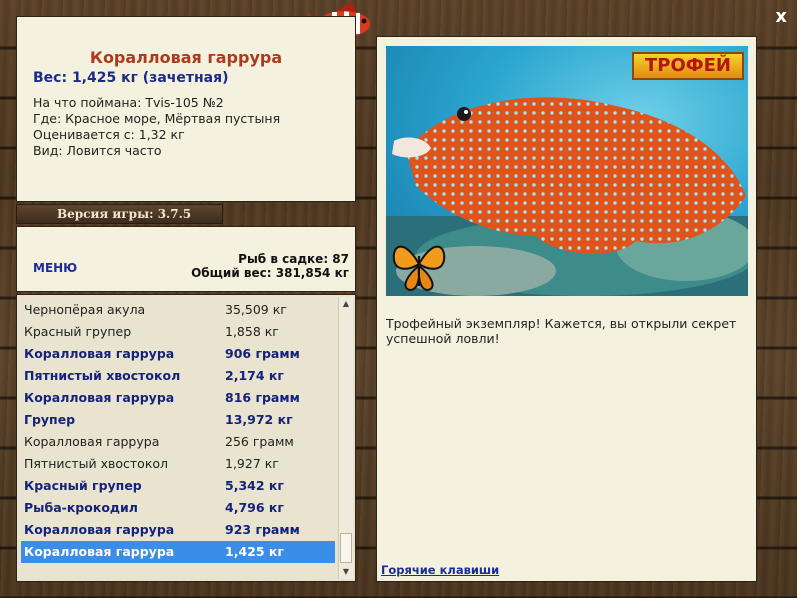 This screenshot has height=598, width=797. What do you see at coordinates (55, 268) in the screenshot?
I see `menu-button: МЕНЮ` at bounding box center [55, 268].